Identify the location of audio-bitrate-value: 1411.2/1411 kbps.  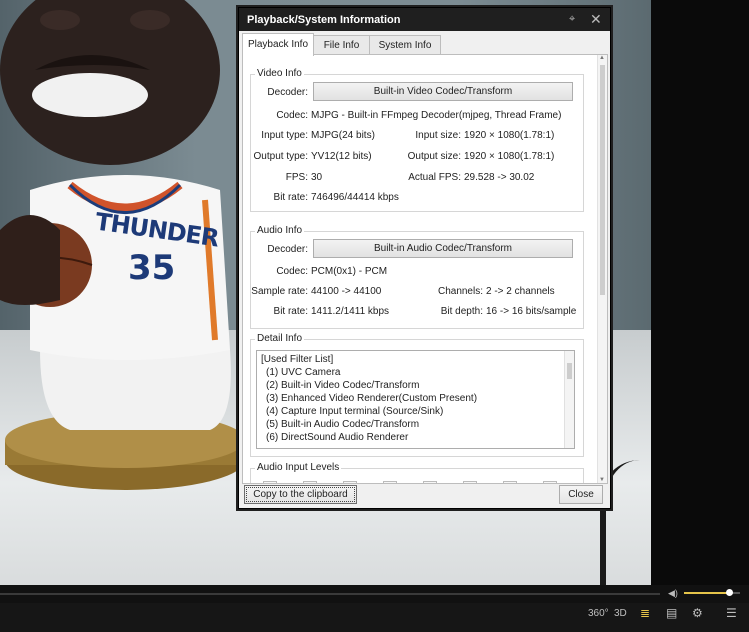
(350, 311).